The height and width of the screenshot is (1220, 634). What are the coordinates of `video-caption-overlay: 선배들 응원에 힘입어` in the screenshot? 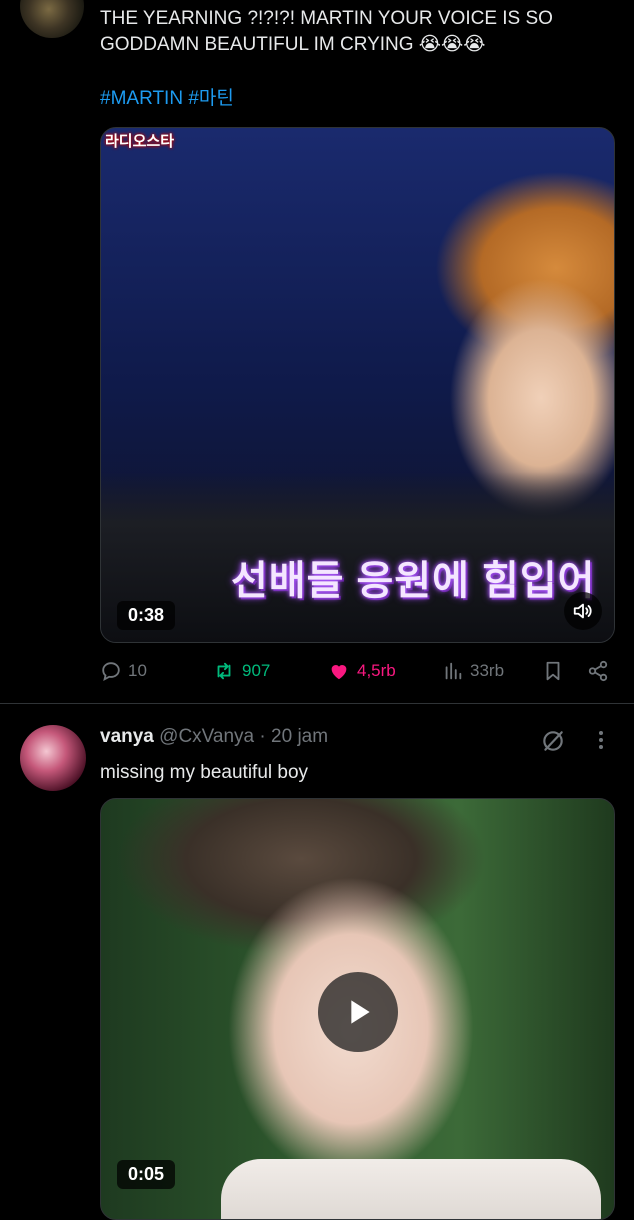 It's located at (413, 581).